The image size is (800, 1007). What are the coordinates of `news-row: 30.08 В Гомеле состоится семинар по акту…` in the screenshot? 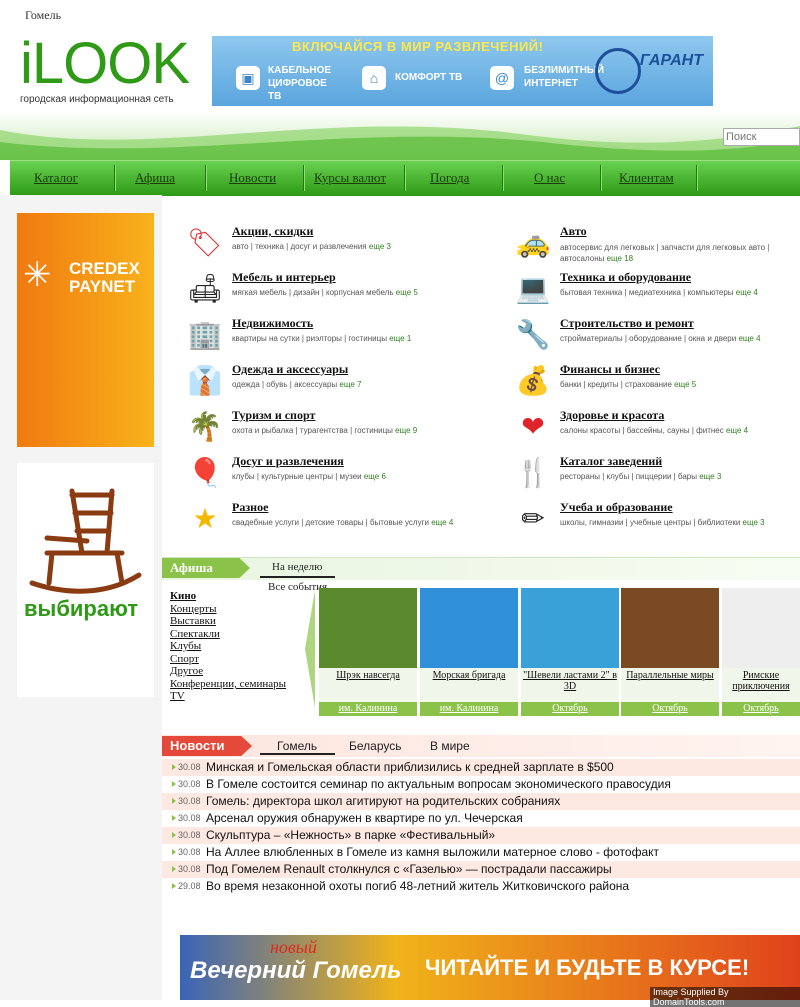 It's located at (481, 784).